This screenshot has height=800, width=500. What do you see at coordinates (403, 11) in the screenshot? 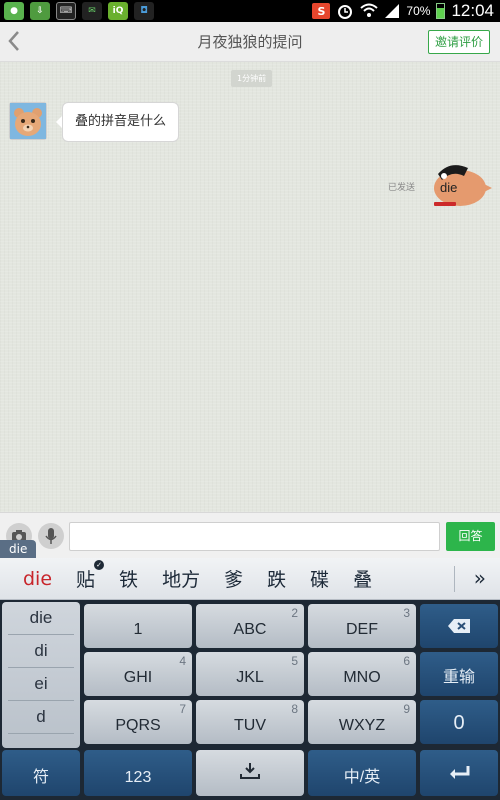
I see `status-tray: S 70% 12:04` at bounding box center [403, 11].